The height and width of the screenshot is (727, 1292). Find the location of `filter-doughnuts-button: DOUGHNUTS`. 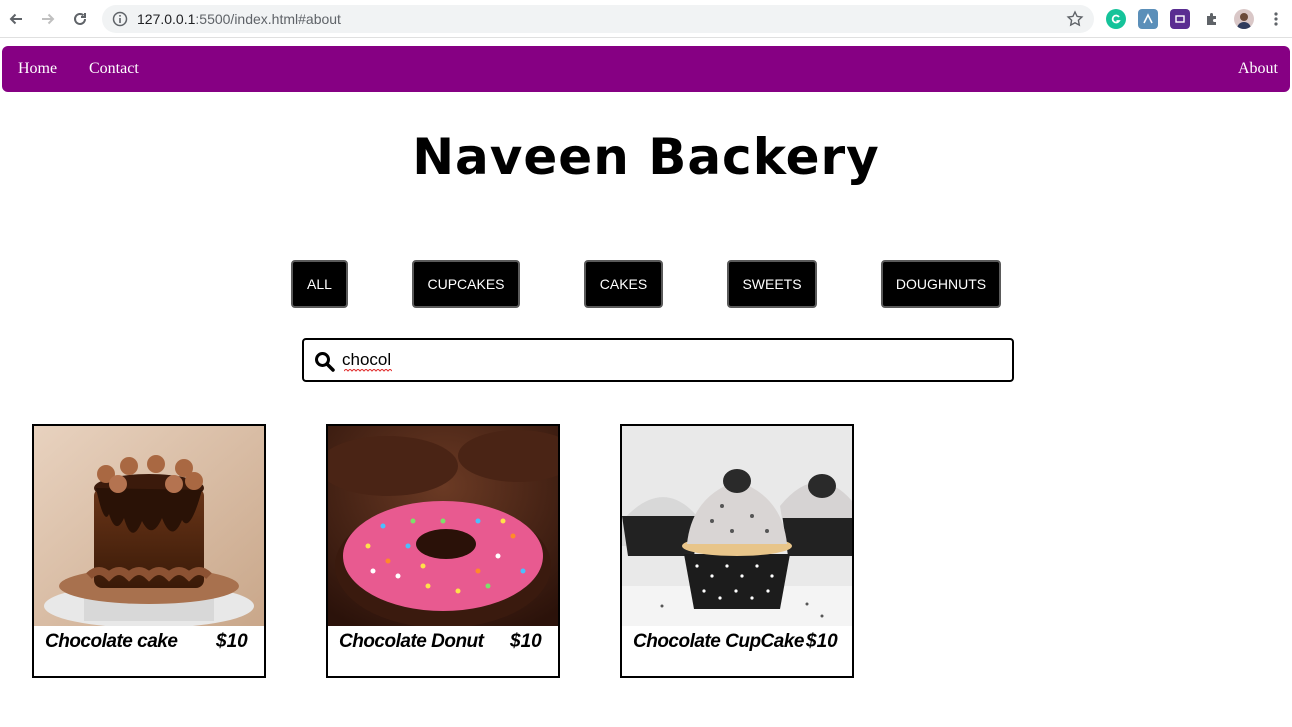

filter-doughnuts-button: DOUGHNUTS is located at coordinates (941, 284).